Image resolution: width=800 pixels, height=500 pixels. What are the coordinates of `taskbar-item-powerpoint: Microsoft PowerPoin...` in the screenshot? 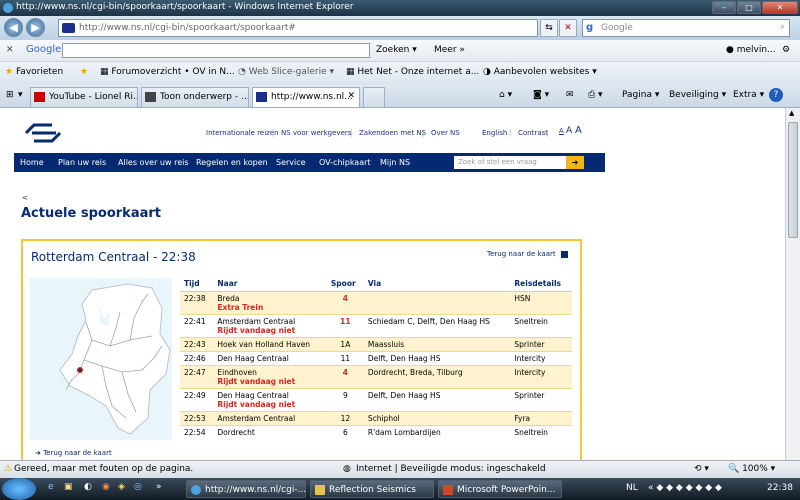 It's located at (500, 489).